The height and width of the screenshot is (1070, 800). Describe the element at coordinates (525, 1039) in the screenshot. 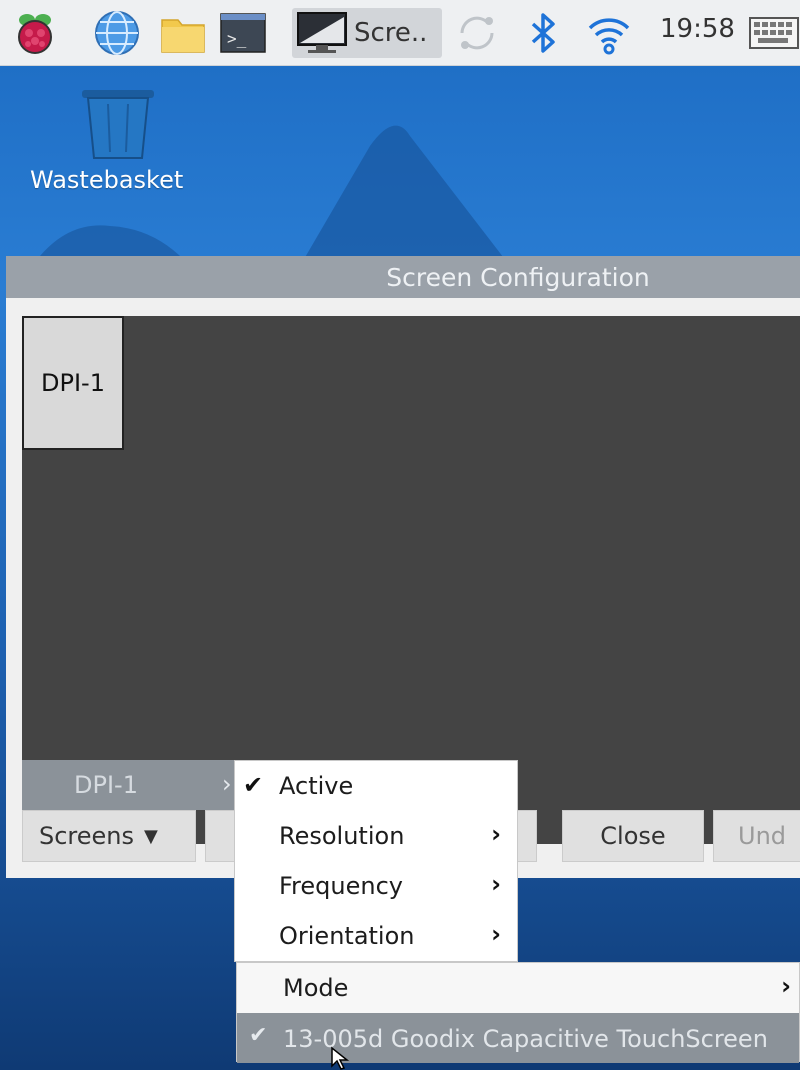

I see `menu-item-label: 13-005d Goodix Capacitive TouchScreen` at that location.